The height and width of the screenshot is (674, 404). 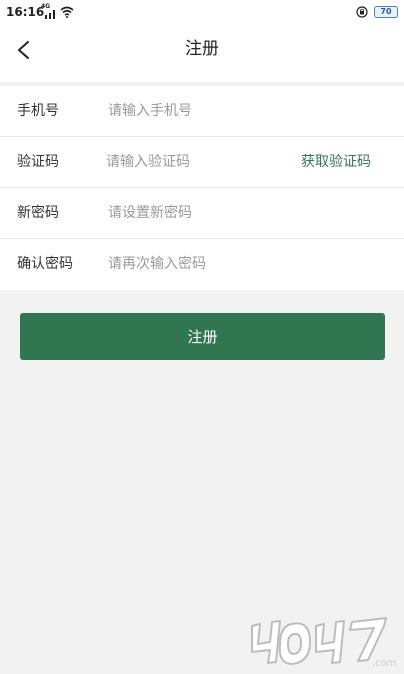 What do you see at coordinates (336, 162) in the screenshot?
I see `get-code-button: 获取验证码` at bounding box center [336, 162].